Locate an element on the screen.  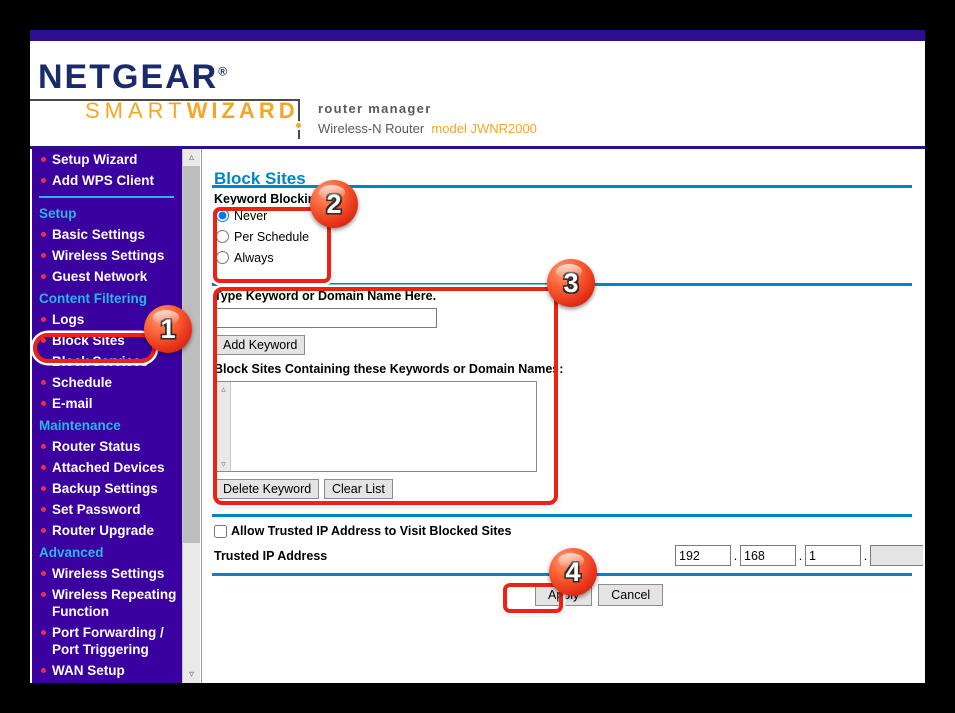
radio-never is located at coordinates (222, 215).